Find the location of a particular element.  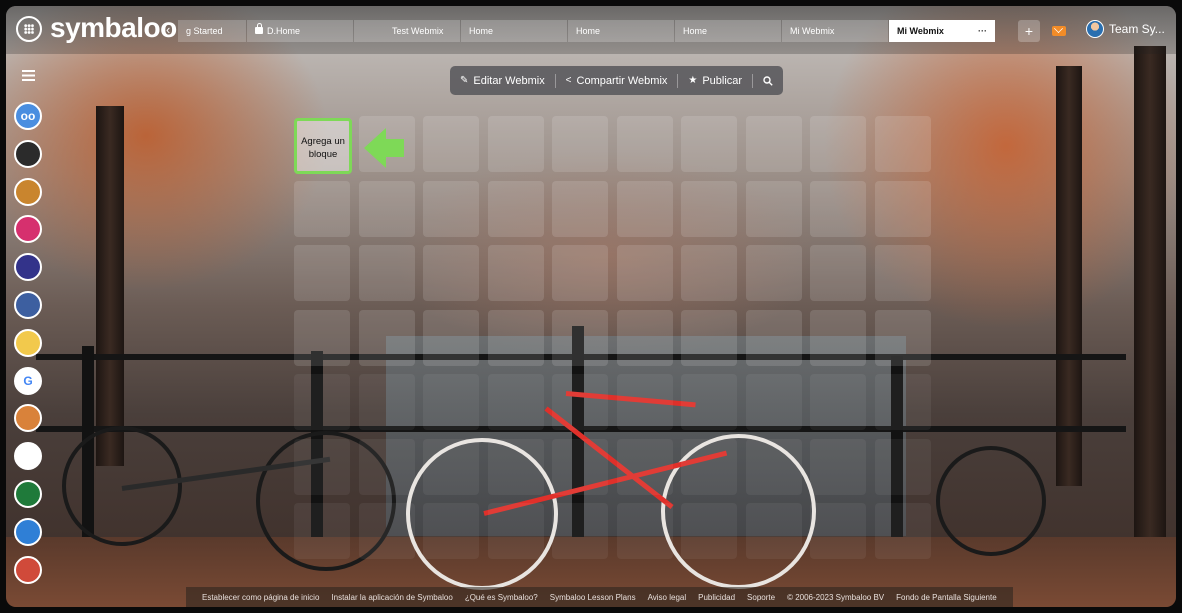

add-block-tile: Agrega un bloque is located at coordinates (323, 146).